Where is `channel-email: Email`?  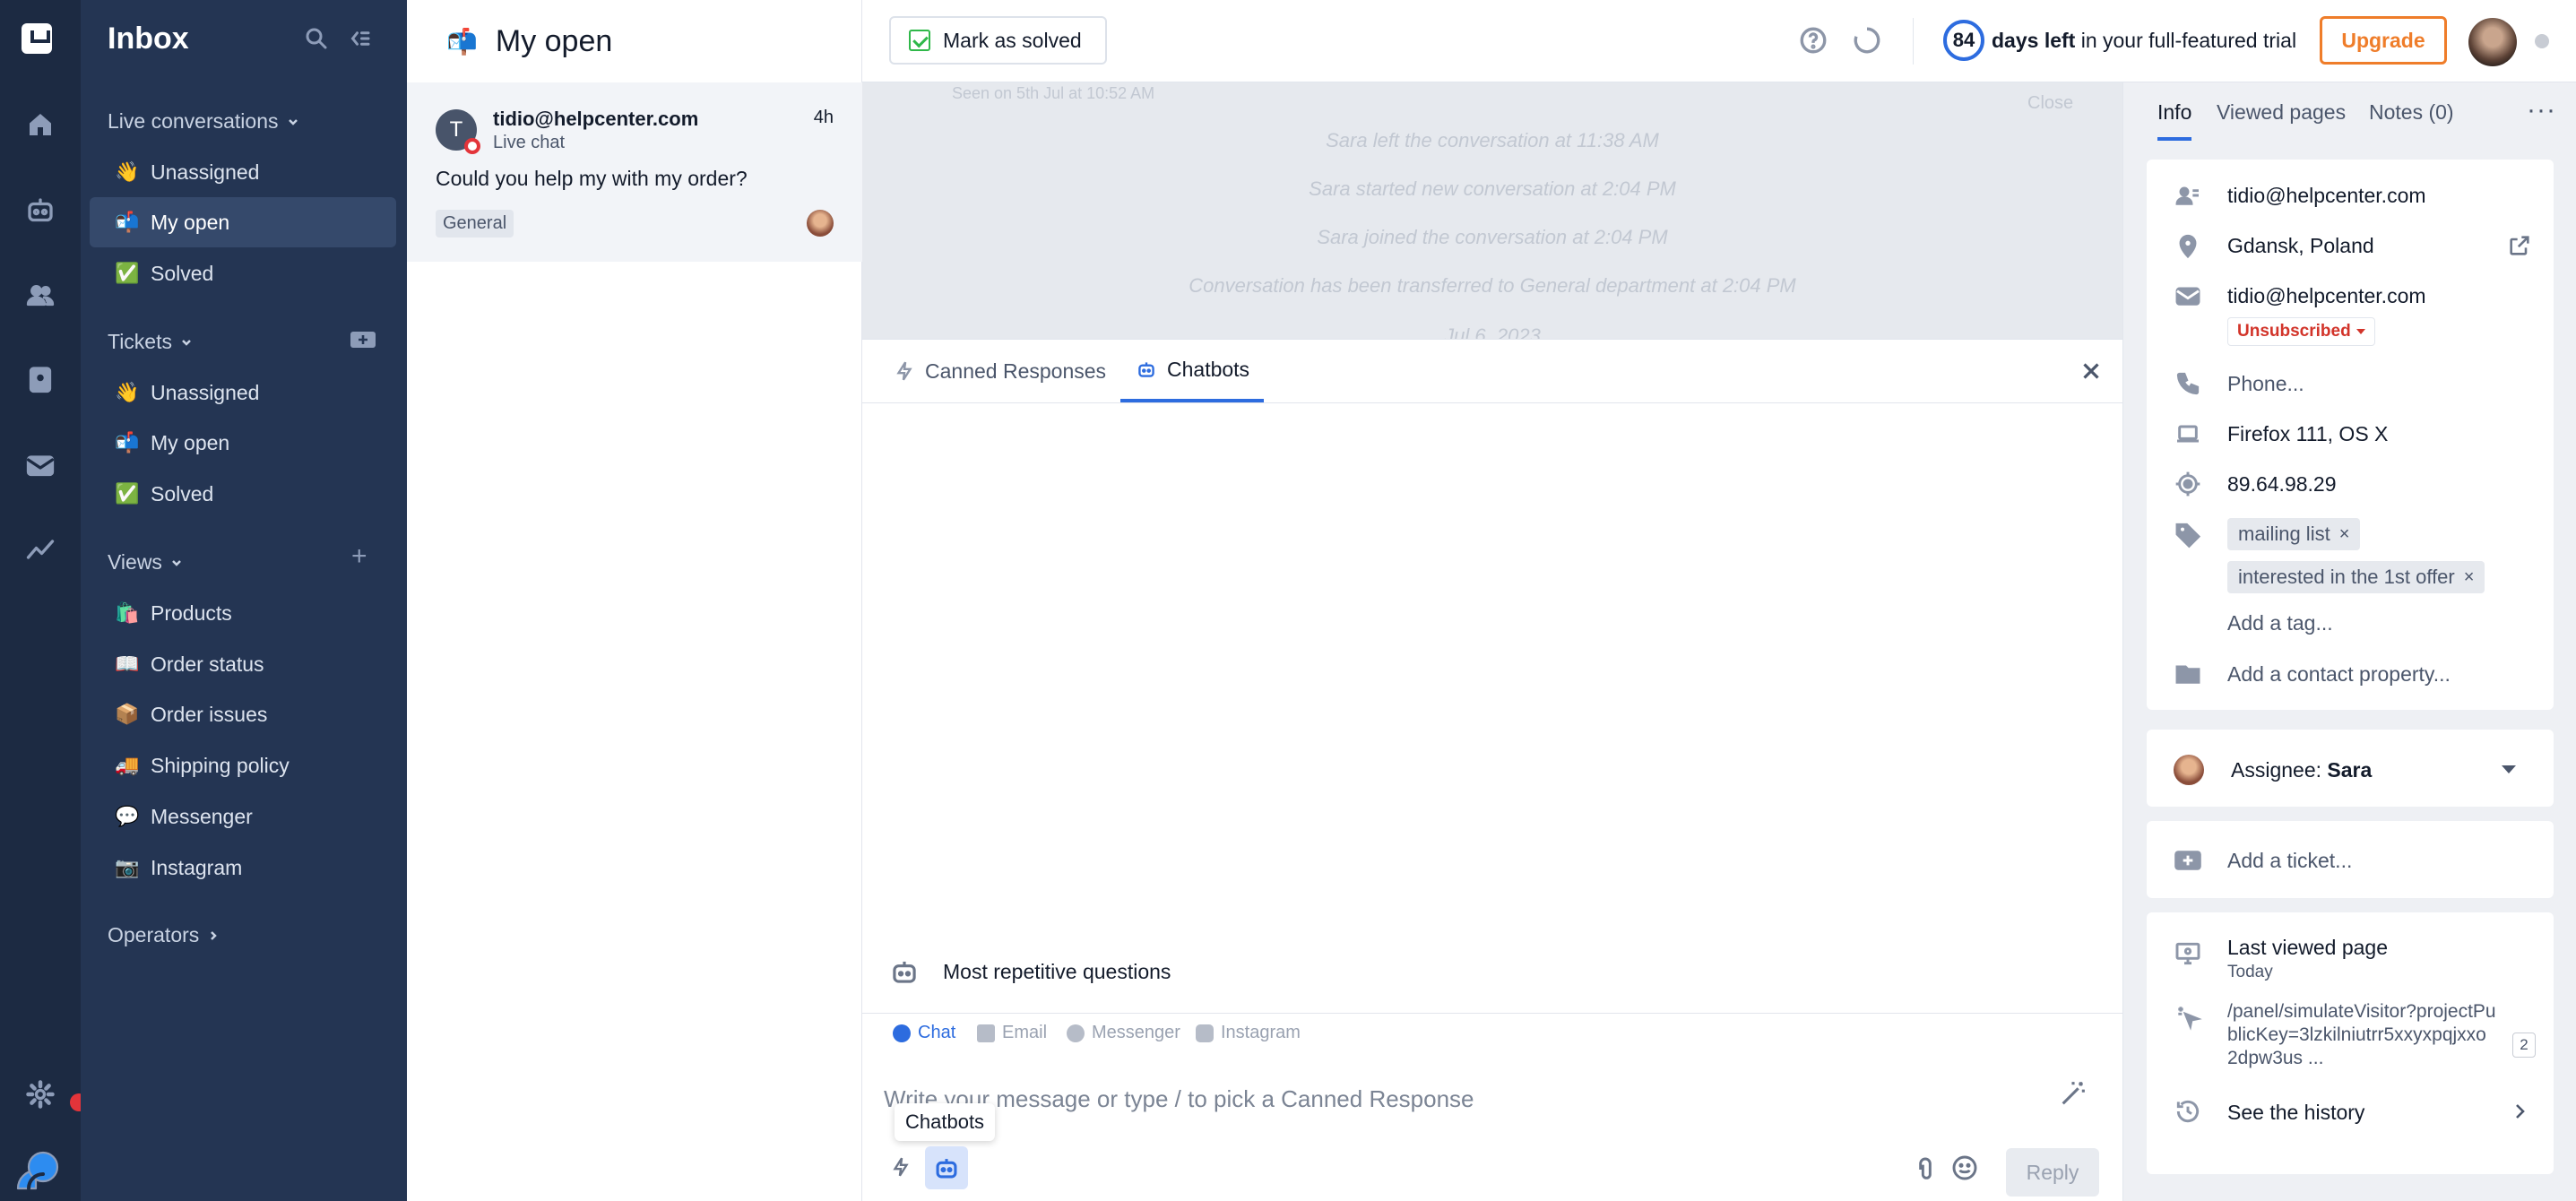
channel-email: Email is located at coordinates (1012, 1033).